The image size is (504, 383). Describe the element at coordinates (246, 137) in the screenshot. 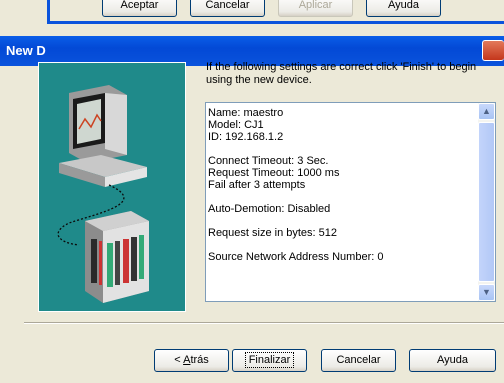

I see `summary-line: ID: 192.168.1.2` at that location.